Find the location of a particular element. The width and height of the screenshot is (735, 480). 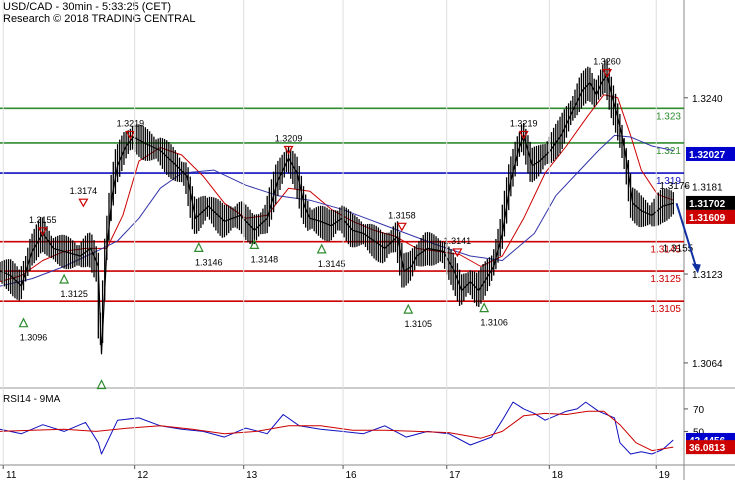

swing-low-label: 1.3146 is located at coordinates (209, 262).